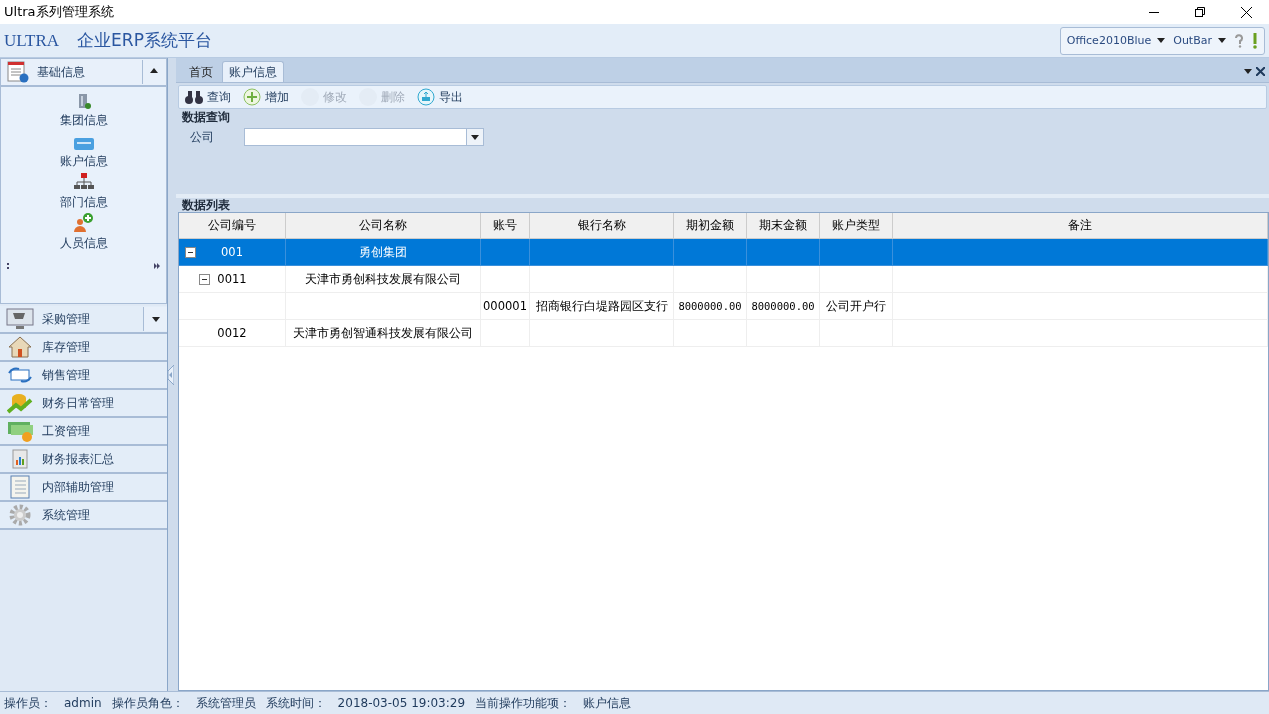 The image size is (1269, 714). Describe the element at coordinates (268, 97) in the screenshot. I see `toolbar-button: 增加` at that location.